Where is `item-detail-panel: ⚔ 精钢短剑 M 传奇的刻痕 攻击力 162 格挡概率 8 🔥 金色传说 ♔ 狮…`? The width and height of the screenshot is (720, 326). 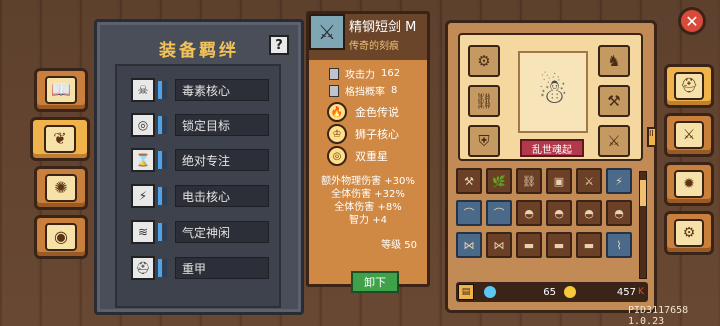
item-detail-panel: ⚔ 精钢短剑 M 传奇的刻痕 攻击力 162 格挡概率 8 🔥 金色传说 ♔ 狮… is located at coordinates (368, 152).